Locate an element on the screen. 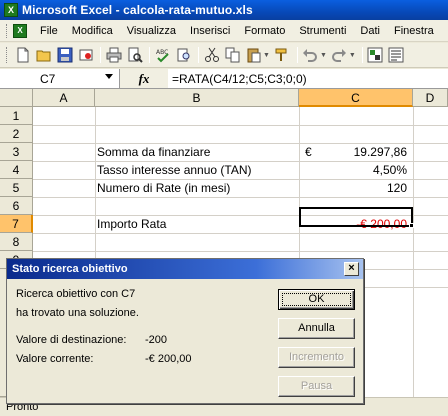  name-box-dropdown-icon is located at coordinates (109, 76).